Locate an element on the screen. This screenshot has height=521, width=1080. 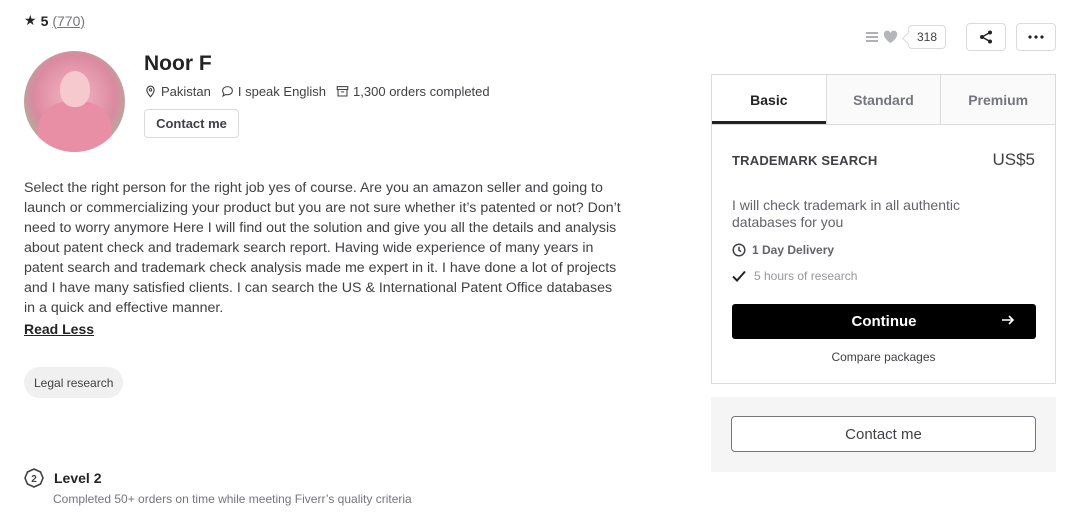
package-tabs: Basic Standard Premium is located at coordinates (884, 100).